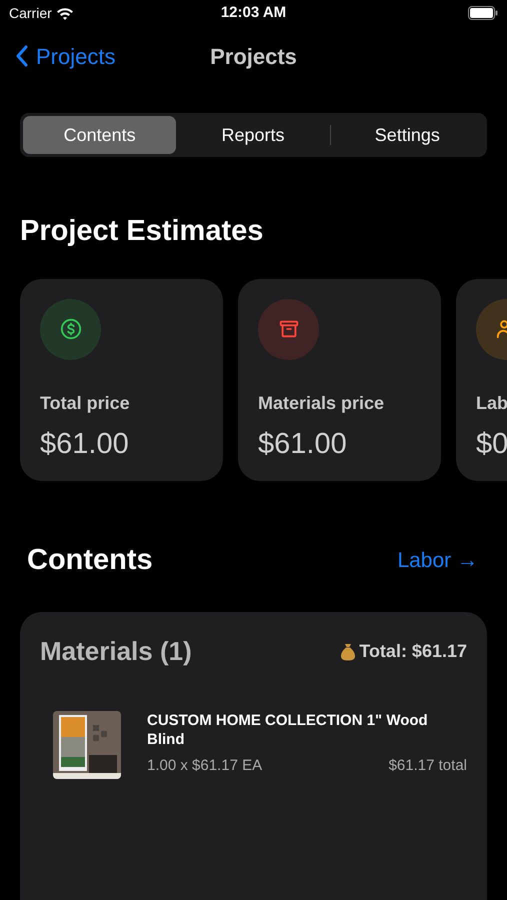 This screenshot has width=507, height=900. I want to click on item-name: CUSTOM HOME COLLECTION 1" Wood Blind, so click(288, 730).